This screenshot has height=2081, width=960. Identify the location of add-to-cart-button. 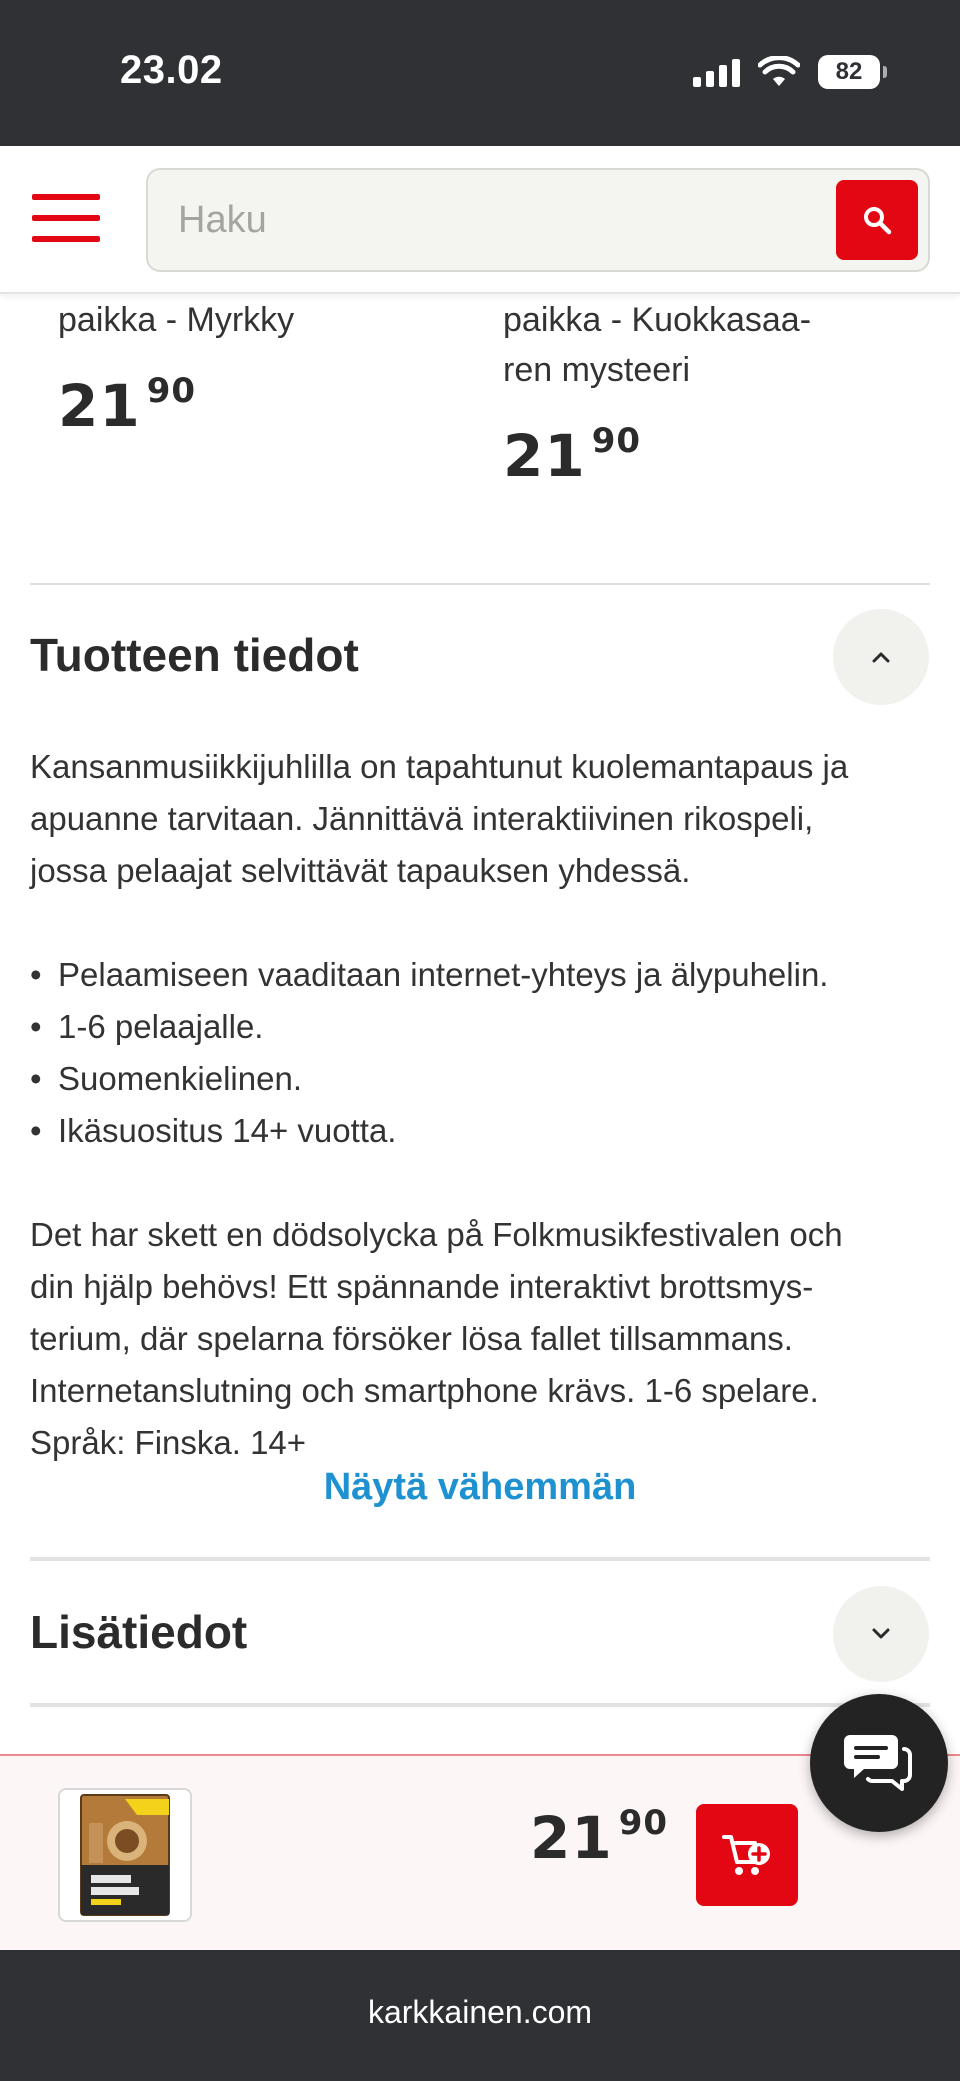
(747, 1855).